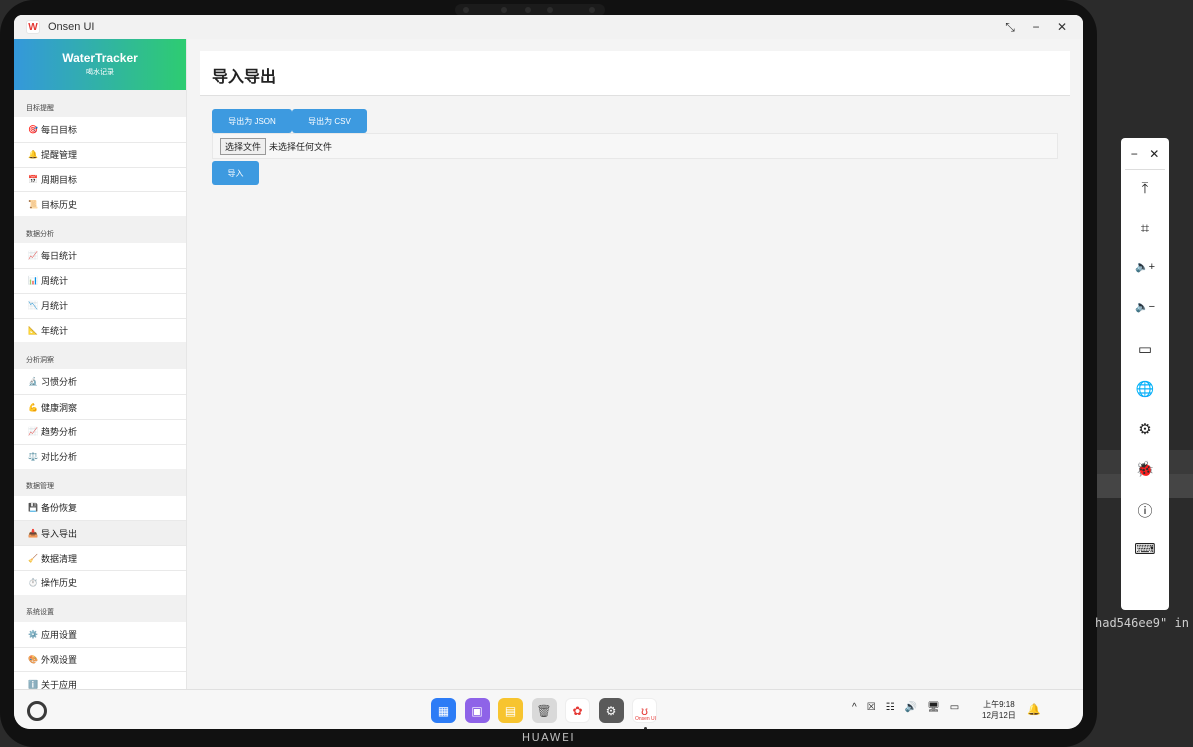  What do you see at coordinates (933, 707) in the screenshot?
I see `tray-icon: 🖥` at bounding box center [933, 707].